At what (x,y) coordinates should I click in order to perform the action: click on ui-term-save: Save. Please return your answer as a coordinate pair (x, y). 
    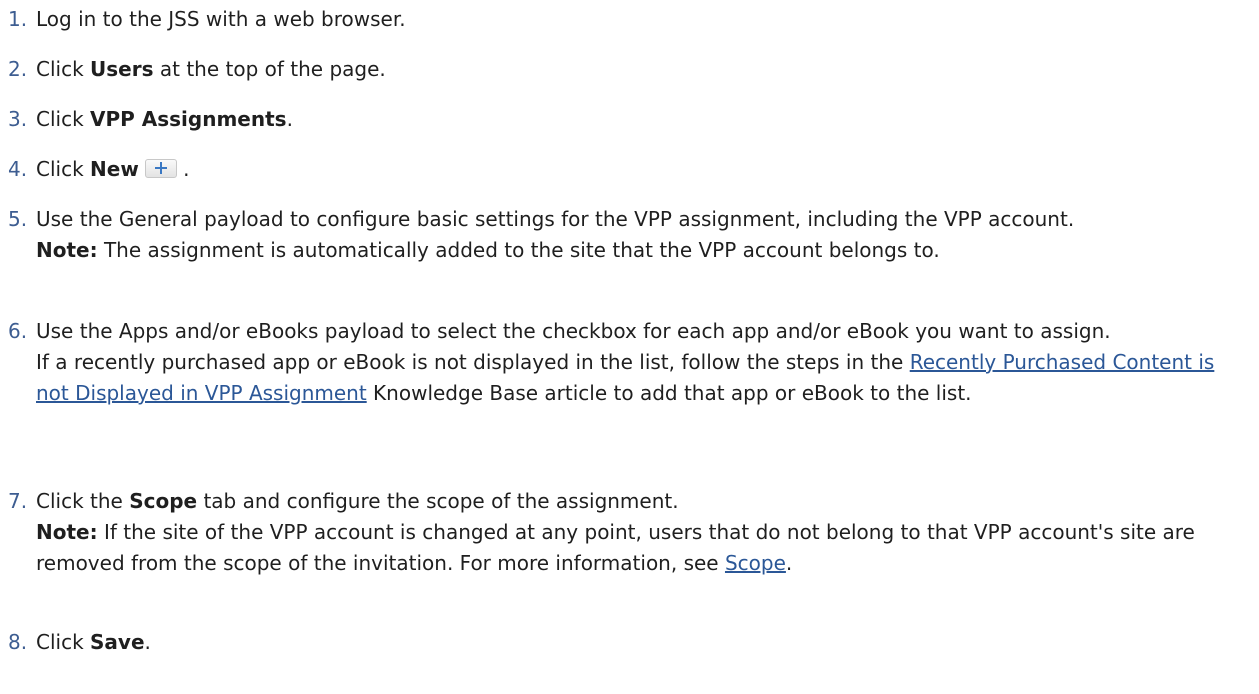
    Looking at the image, I should click on (117, 642).